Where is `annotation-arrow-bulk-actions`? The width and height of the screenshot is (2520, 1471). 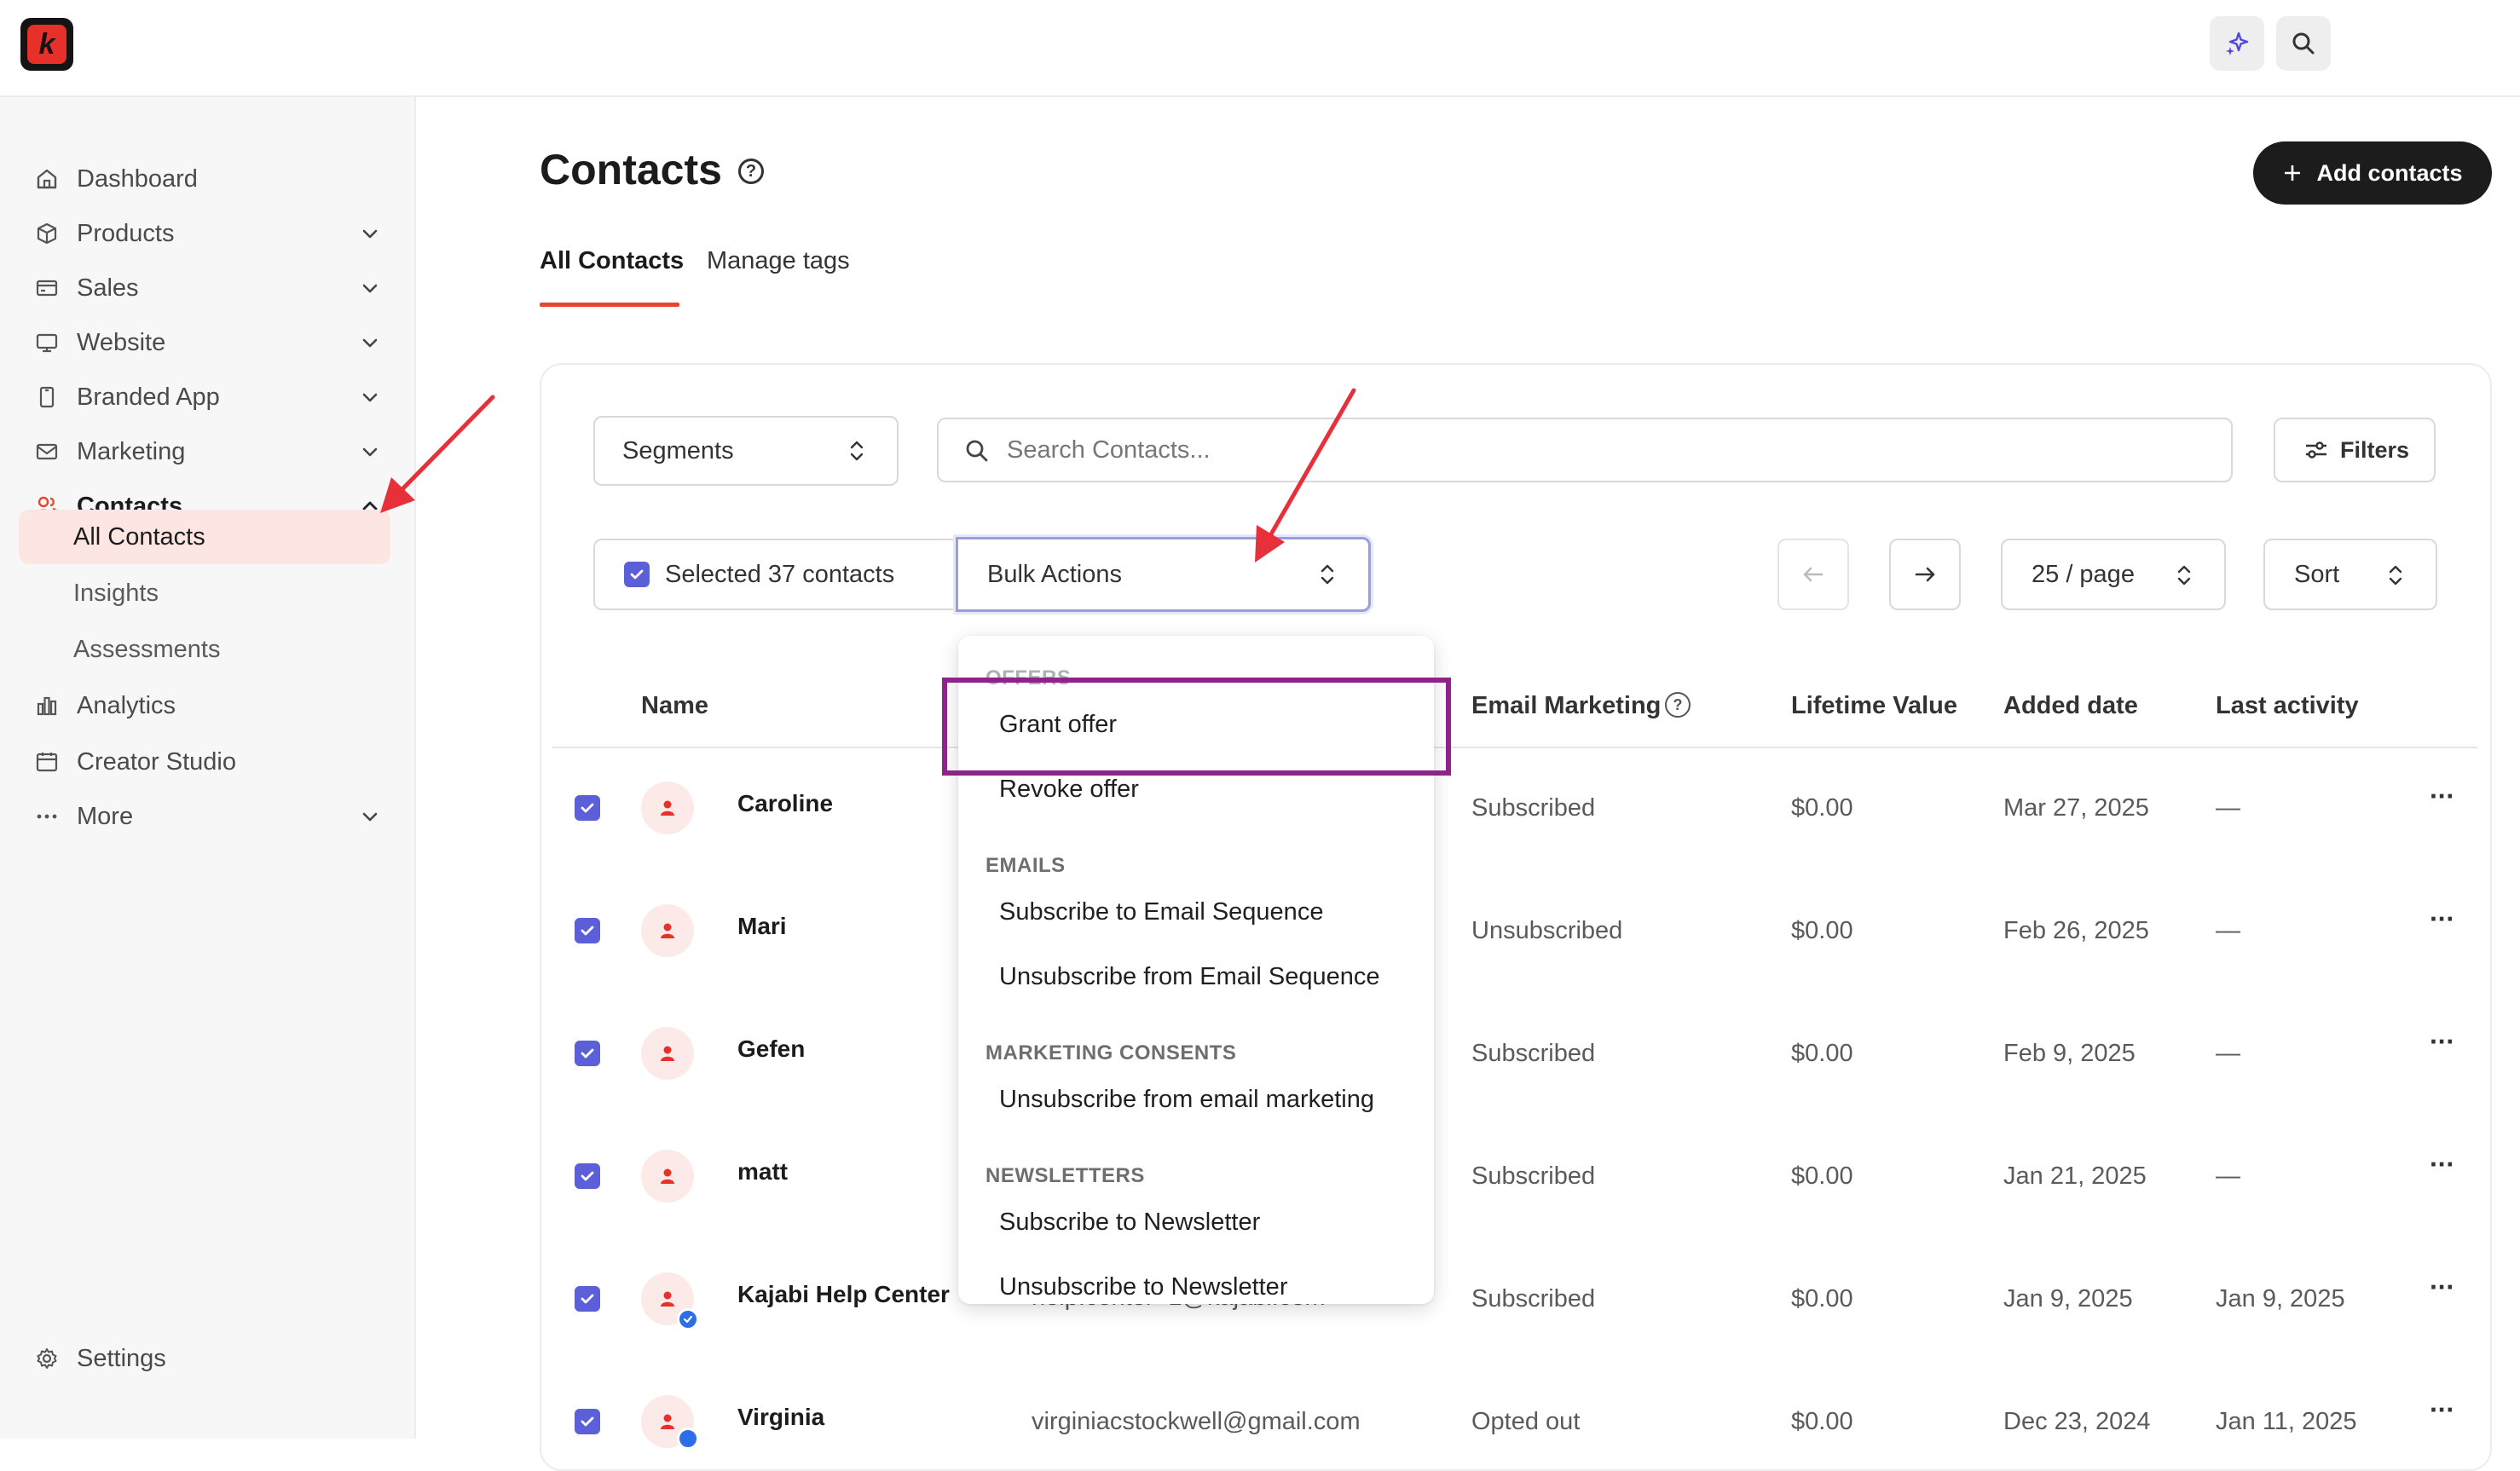 annotation-arrow-bulk-actions is located at coordinates (1305, 475).